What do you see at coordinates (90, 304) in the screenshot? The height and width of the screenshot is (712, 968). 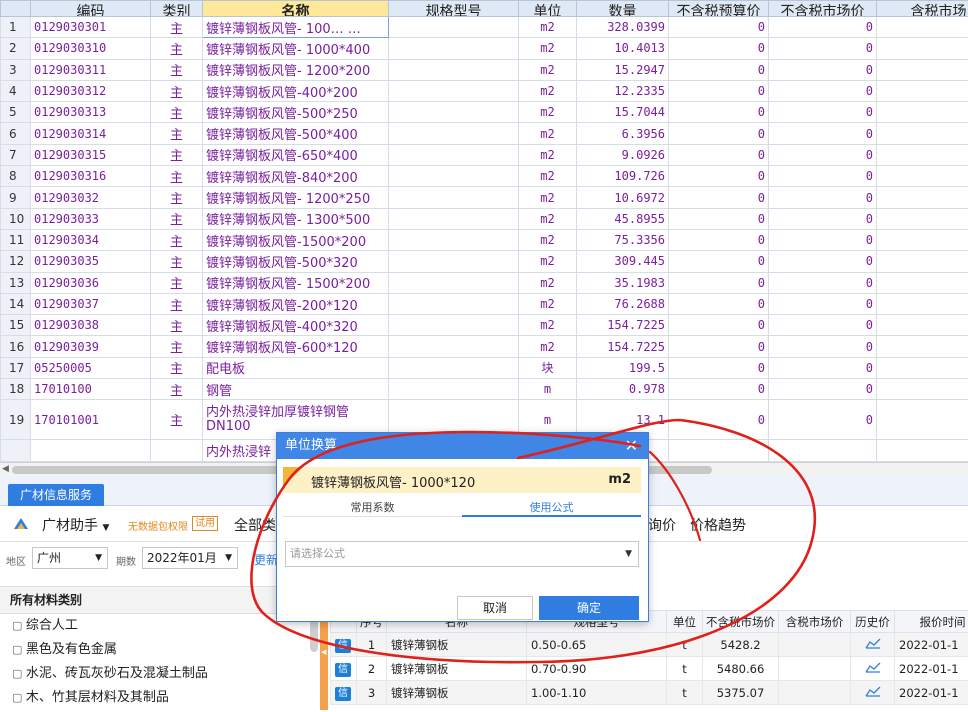 I see `code-cell: 012903037` at bounding box center [90, 304].